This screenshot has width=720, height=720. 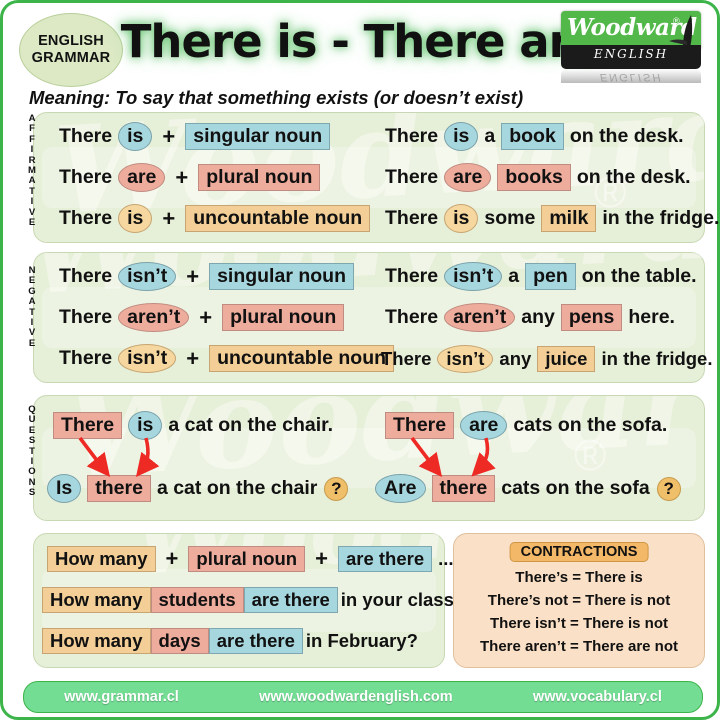 I want to click on vlabel-text: NEGATIVE, so click(x=32, y=307).